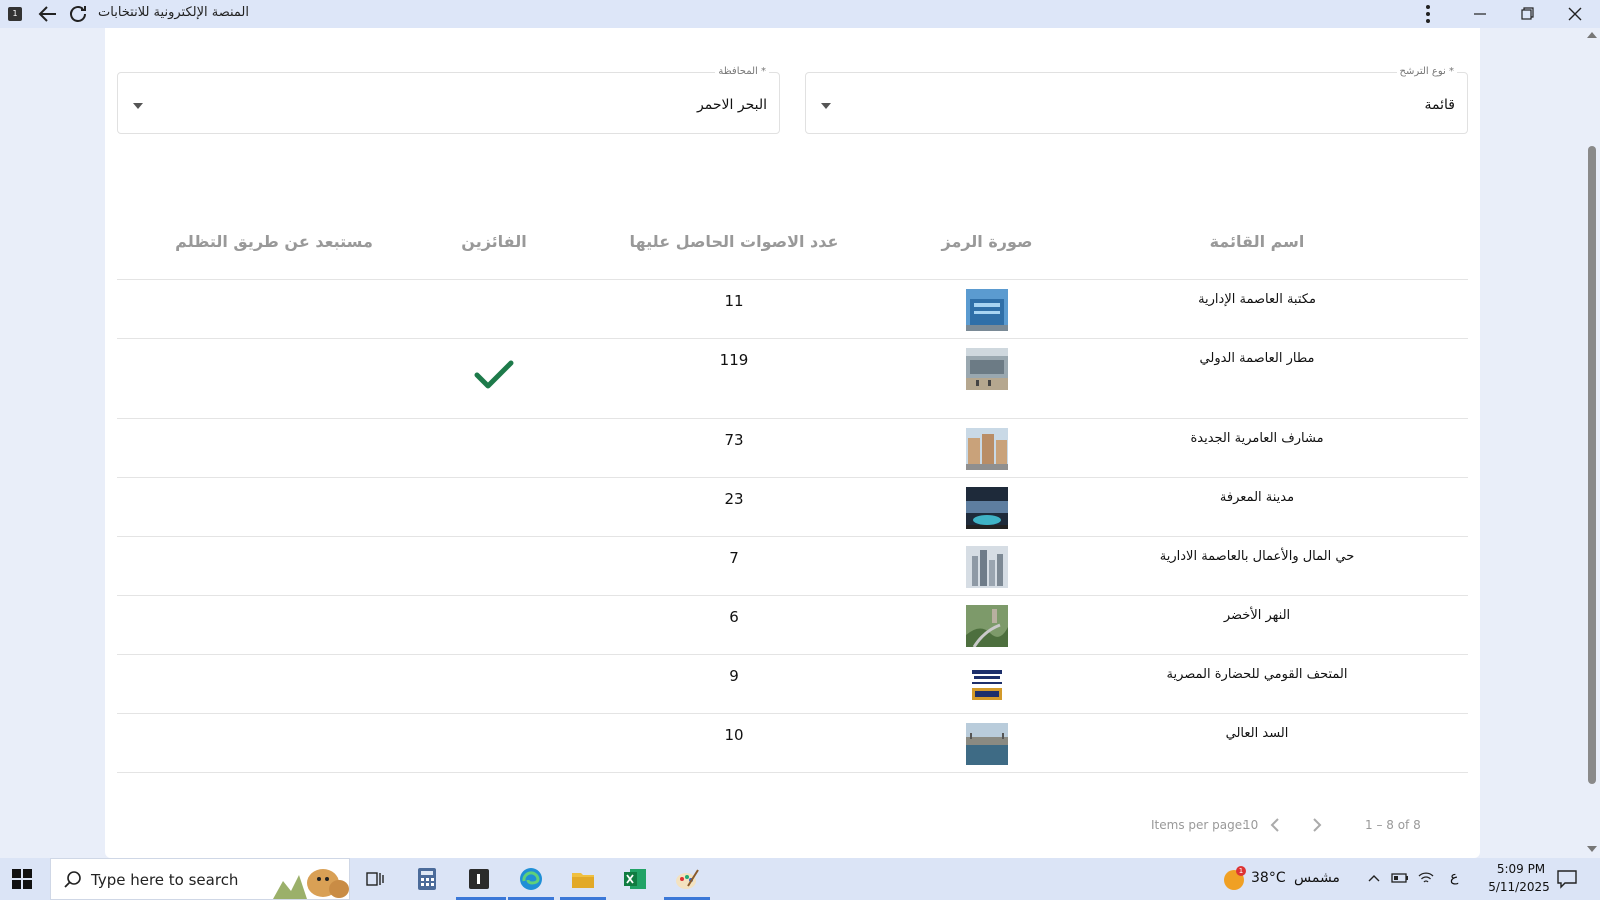  Describe the element at coordinates (1257, 241) in the screenshot. I see `header-list-name: اسم القائمة` at that location.